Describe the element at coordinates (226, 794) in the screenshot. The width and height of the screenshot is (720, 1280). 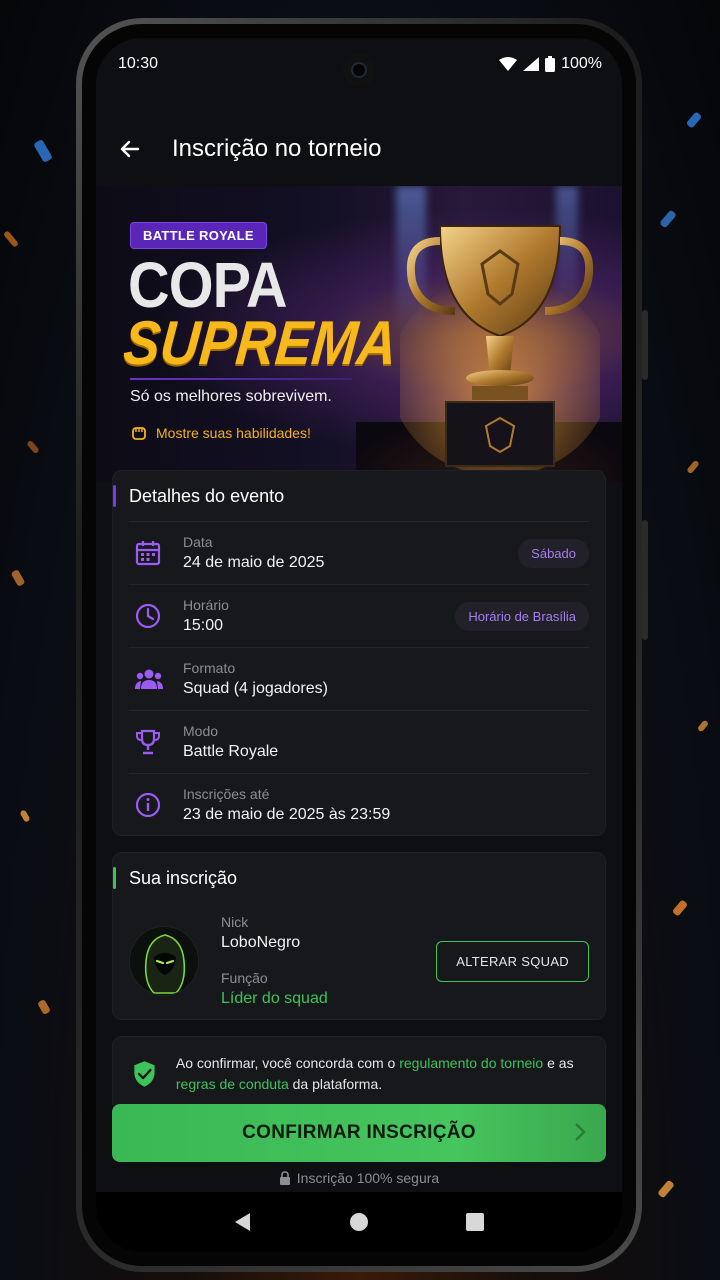
I see `detail-label: Inscrições até` at that location.